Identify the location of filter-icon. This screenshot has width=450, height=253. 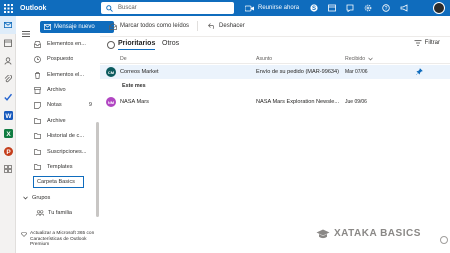
(418, 43).